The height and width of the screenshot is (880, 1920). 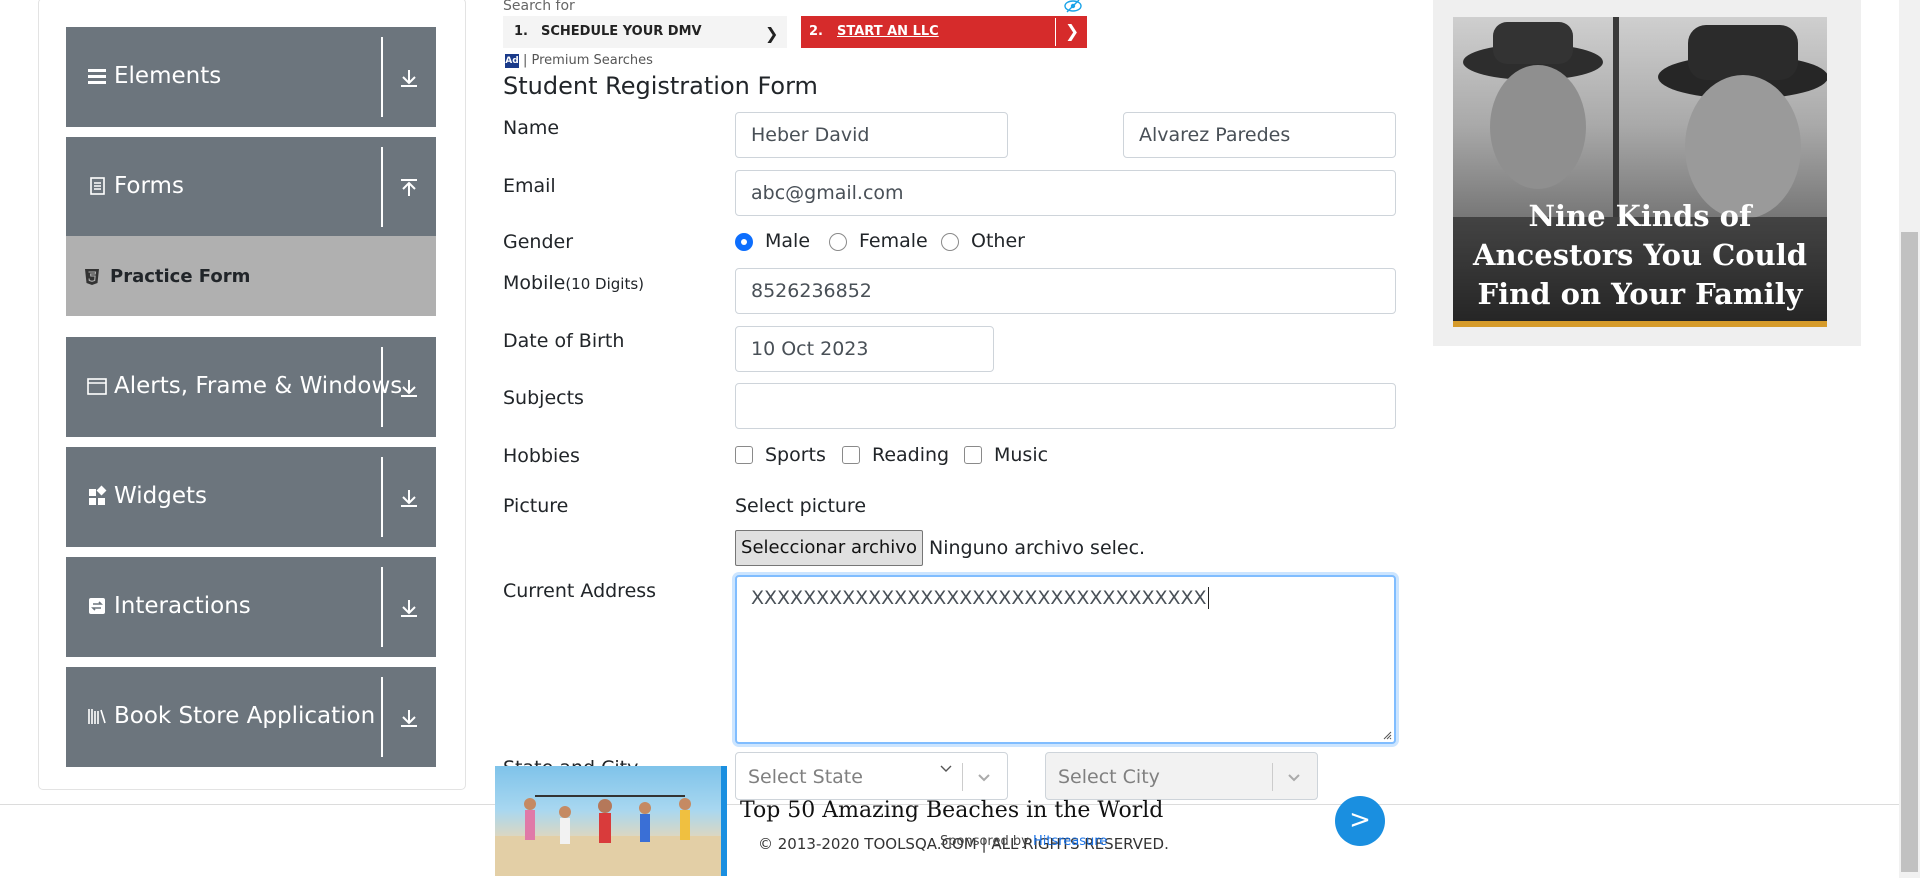 I want to click on current-address-textarea: XXXXXXXXXXXXXXXXXXXXXXXXXXXXXXXXXXX, so click(x=1065, y=659).